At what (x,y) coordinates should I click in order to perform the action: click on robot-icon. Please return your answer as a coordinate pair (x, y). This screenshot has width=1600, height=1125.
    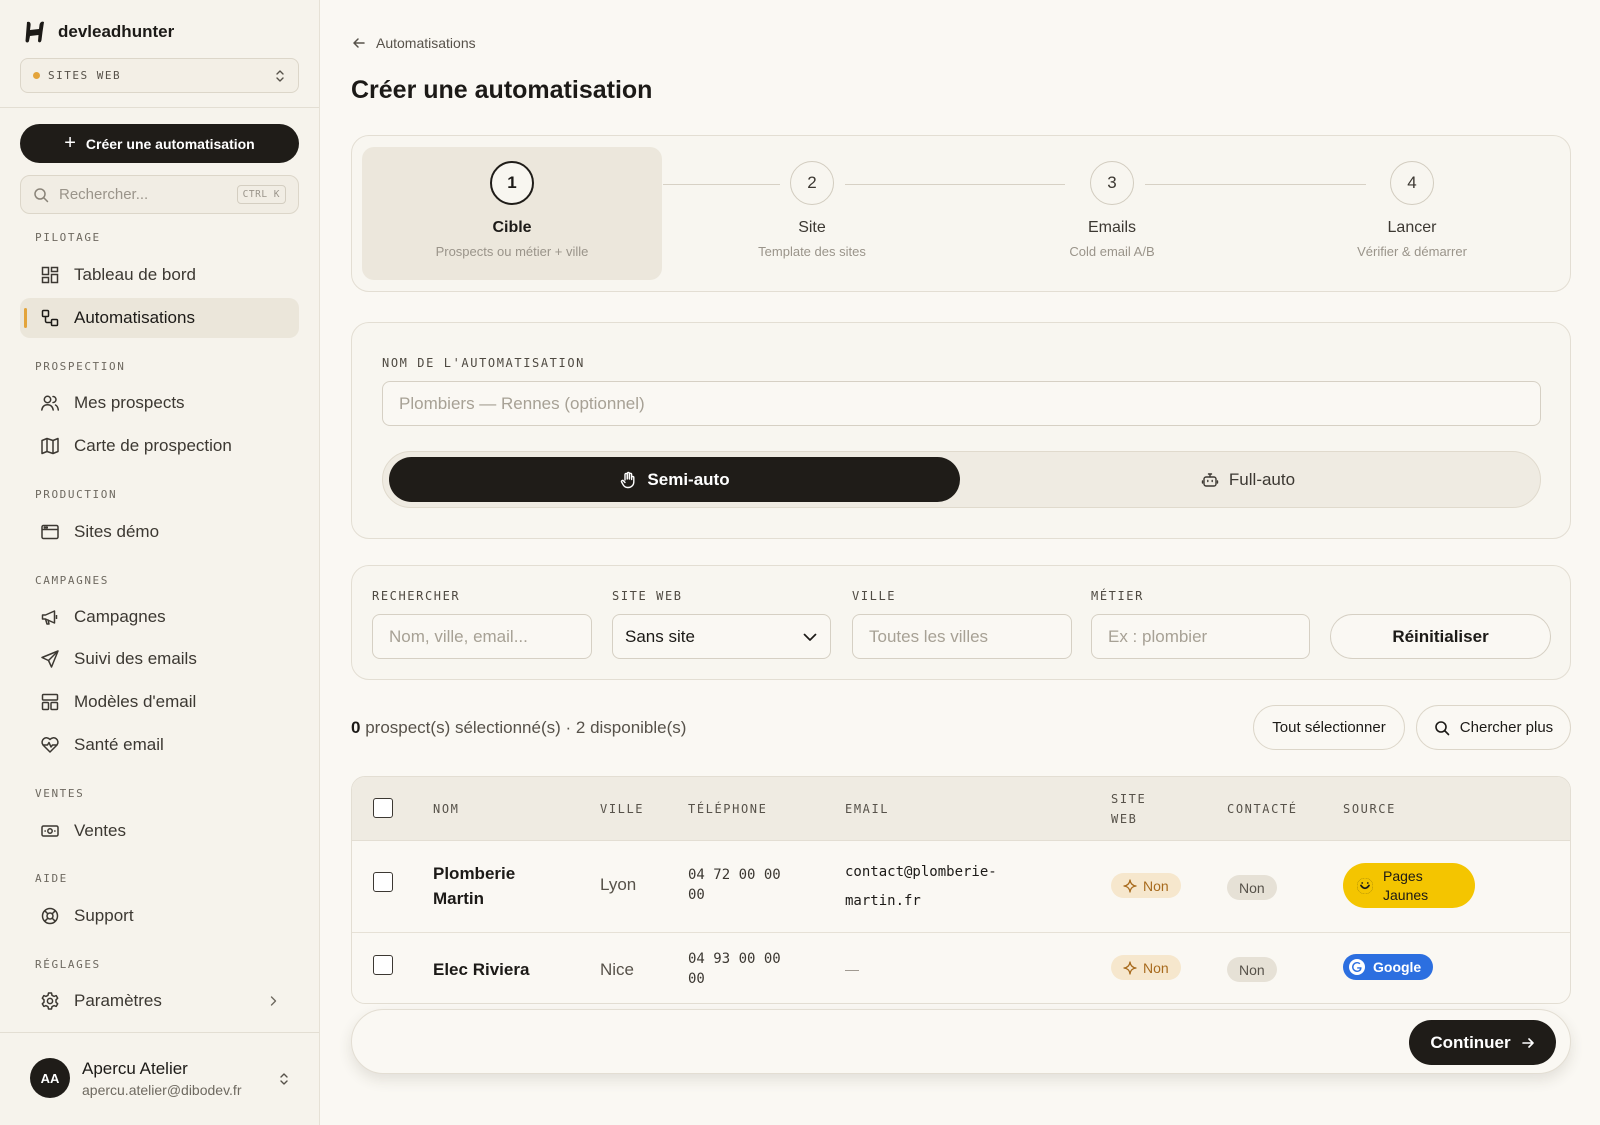
    Looking at the image, I should click on (1210, 479).